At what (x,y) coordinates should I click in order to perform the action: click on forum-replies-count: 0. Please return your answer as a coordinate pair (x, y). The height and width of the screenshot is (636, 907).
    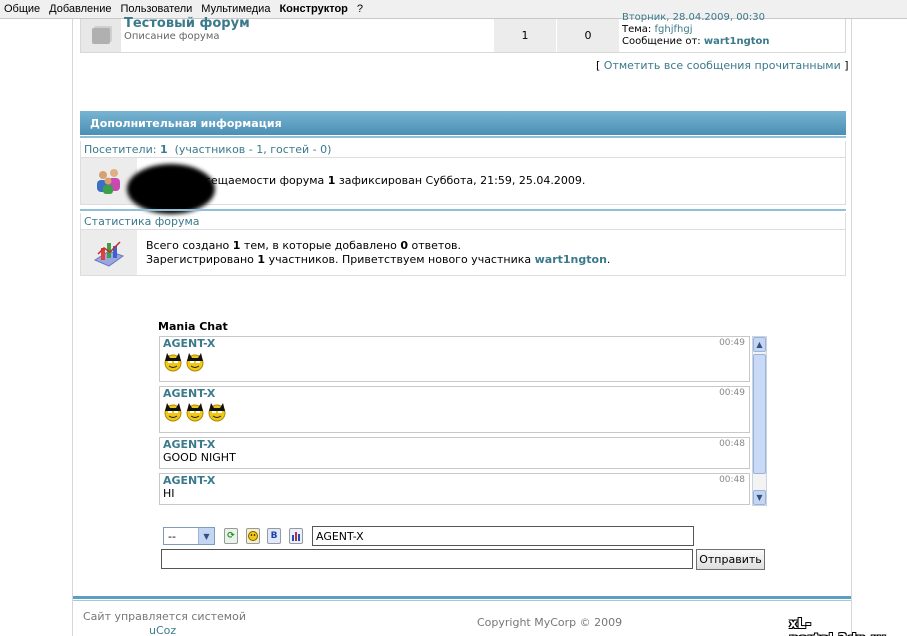
    Looking at the image, I should click on (587, 35).